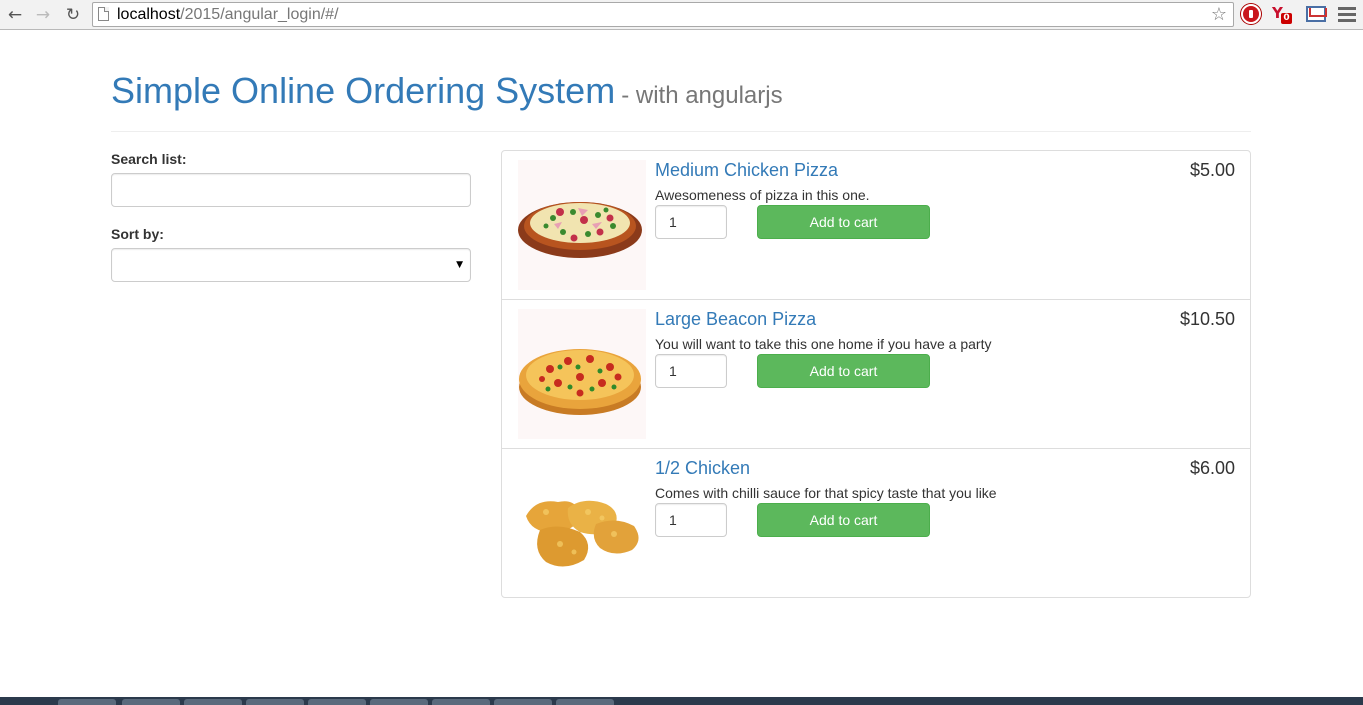 The image size is (1363, 705). What do you see at coordinates (681, 701) in the screenshot?
I see `os-taskbar` at bounding box center [681, 701].